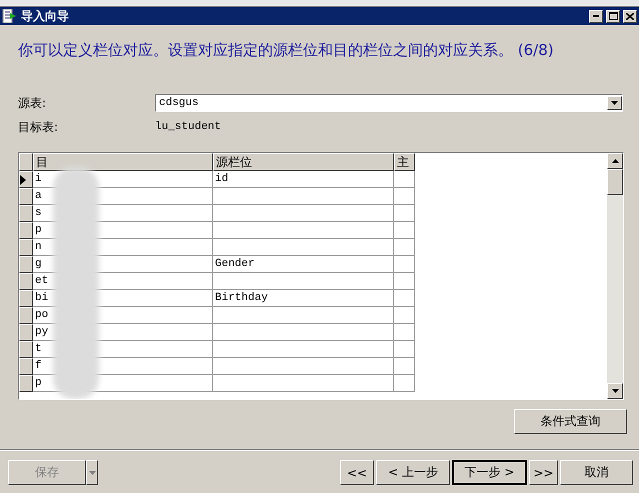 Image resolution: width=639 pixels, height=493 pixels. What do you see at coordinates (615, 391) in the screenshot?
I see `scroll-down-icon` at bounding box center [615, 391].